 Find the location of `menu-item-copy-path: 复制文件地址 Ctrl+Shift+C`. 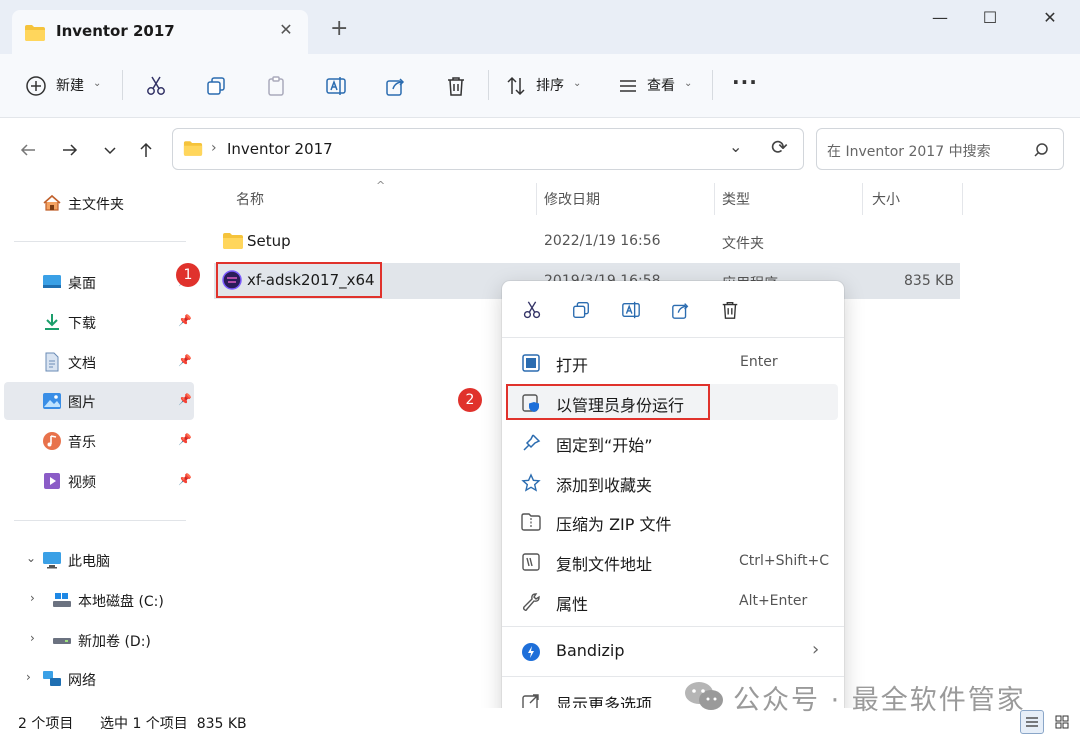

menu-item-copy-path: 复制文件地址 Ctrl+Shift+C is located at coordinates (673, 561).